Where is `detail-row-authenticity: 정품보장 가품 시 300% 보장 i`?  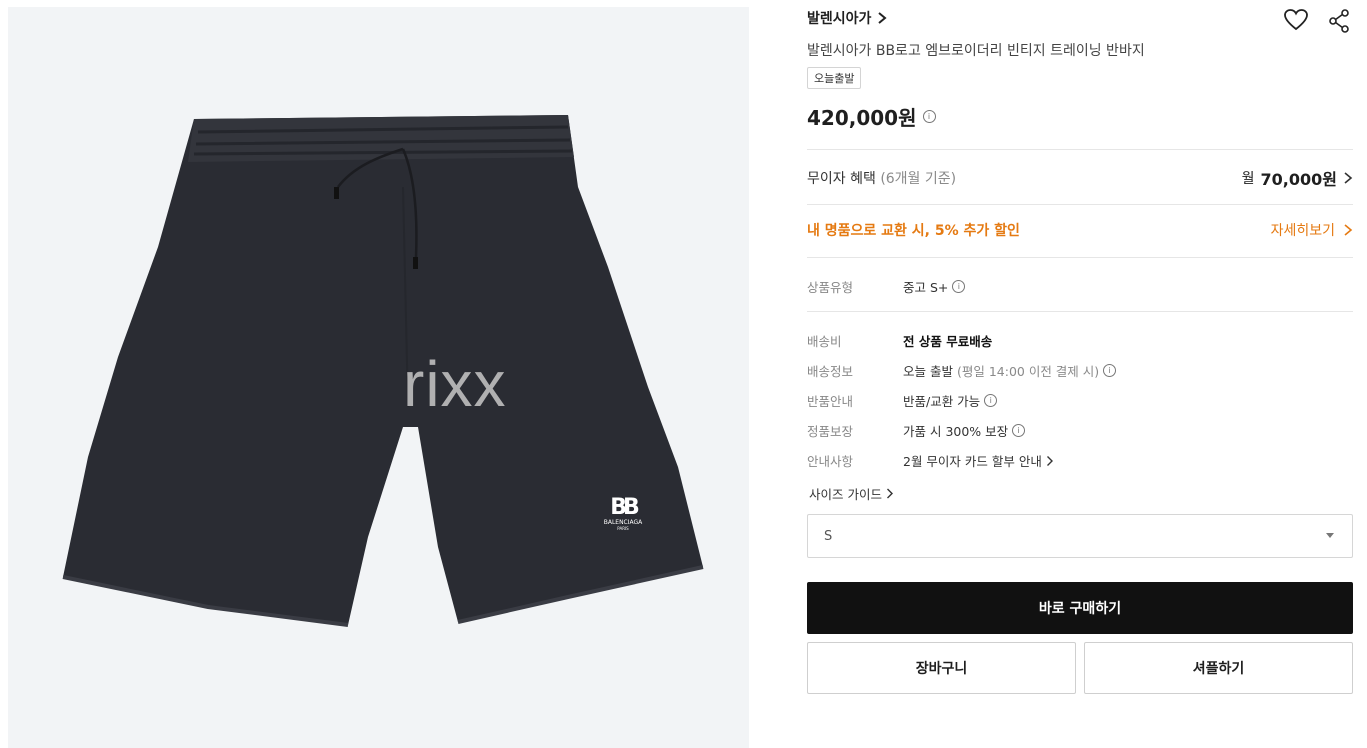 detail-row-authenticity: 정품보장 가품 시 300% 보장 i is located at coordinates (916, 430).